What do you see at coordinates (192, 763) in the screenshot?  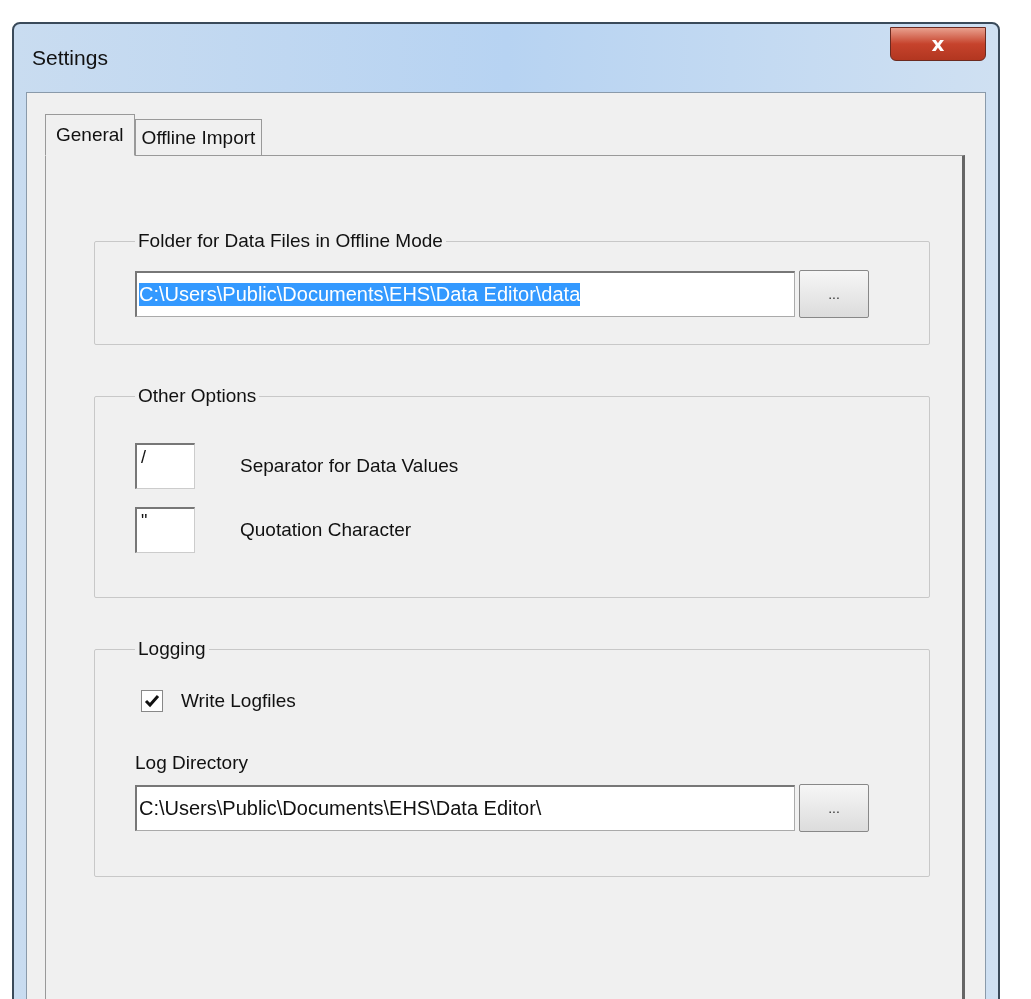 I see `field-label: Log Directory` at bounding box center [192, 763].